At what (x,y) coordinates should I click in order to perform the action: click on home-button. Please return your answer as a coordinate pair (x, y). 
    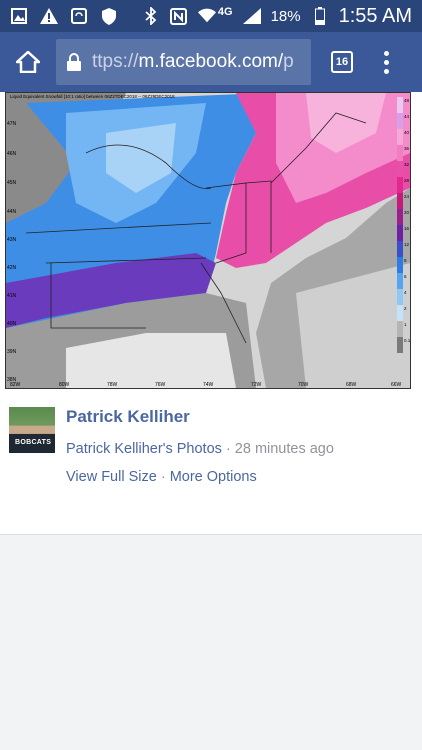
    Looking at the image, I should click on (28, 62).